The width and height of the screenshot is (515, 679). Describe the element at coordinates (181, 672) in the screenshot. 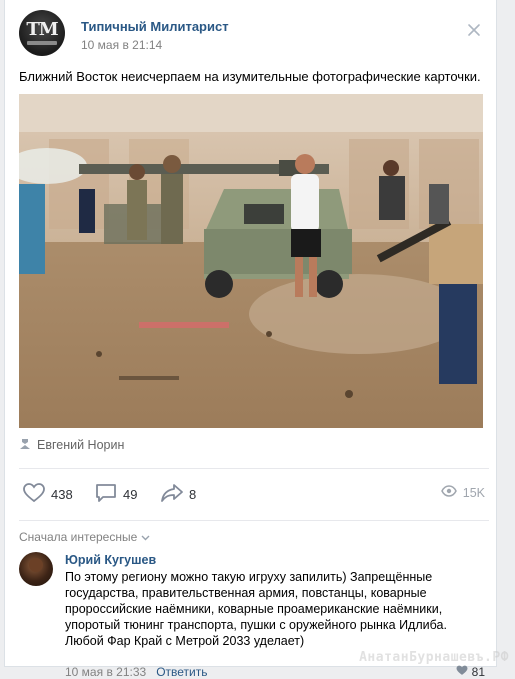

I see `reply-button: Ответить` at that location.